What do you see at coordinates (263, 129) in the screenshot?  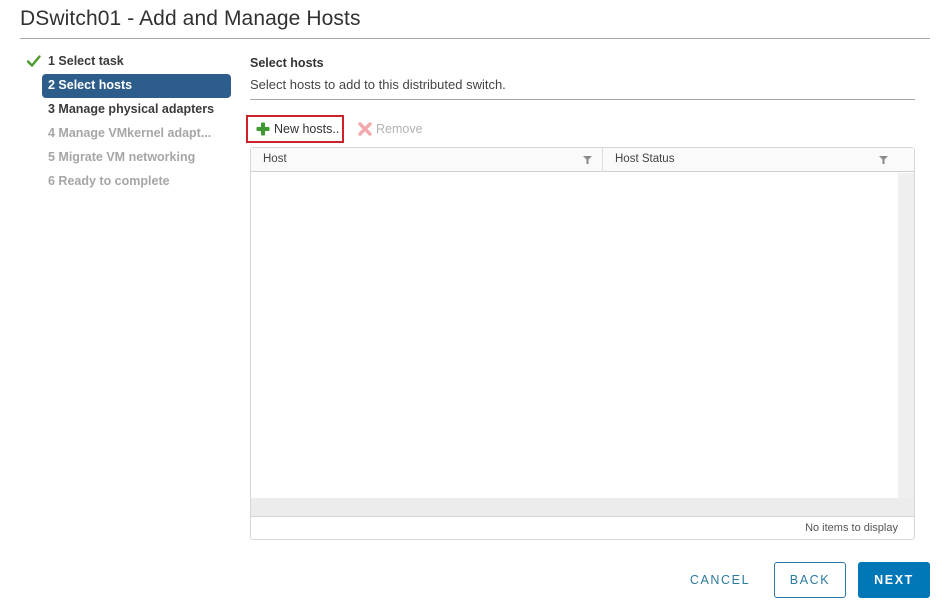 I see `plus-icon` at bounding box center [263, 129].